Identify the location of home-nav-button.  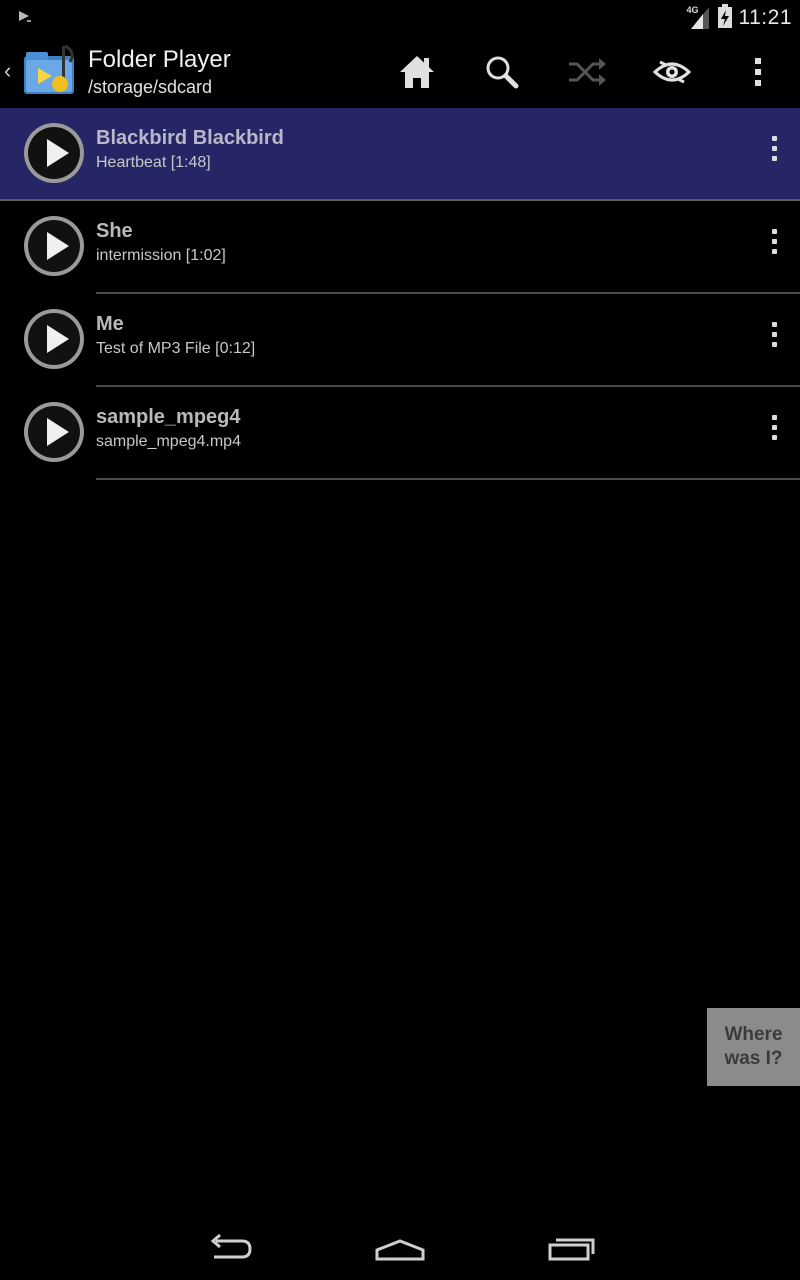
(400, 1248).